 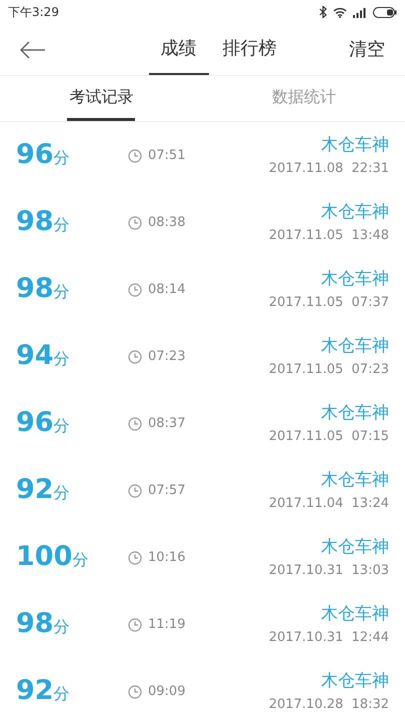 What do you see at coordinates (167, 691) in the screenshot?
I see `duration-text: 09:09` at bounding box center [167, 691].